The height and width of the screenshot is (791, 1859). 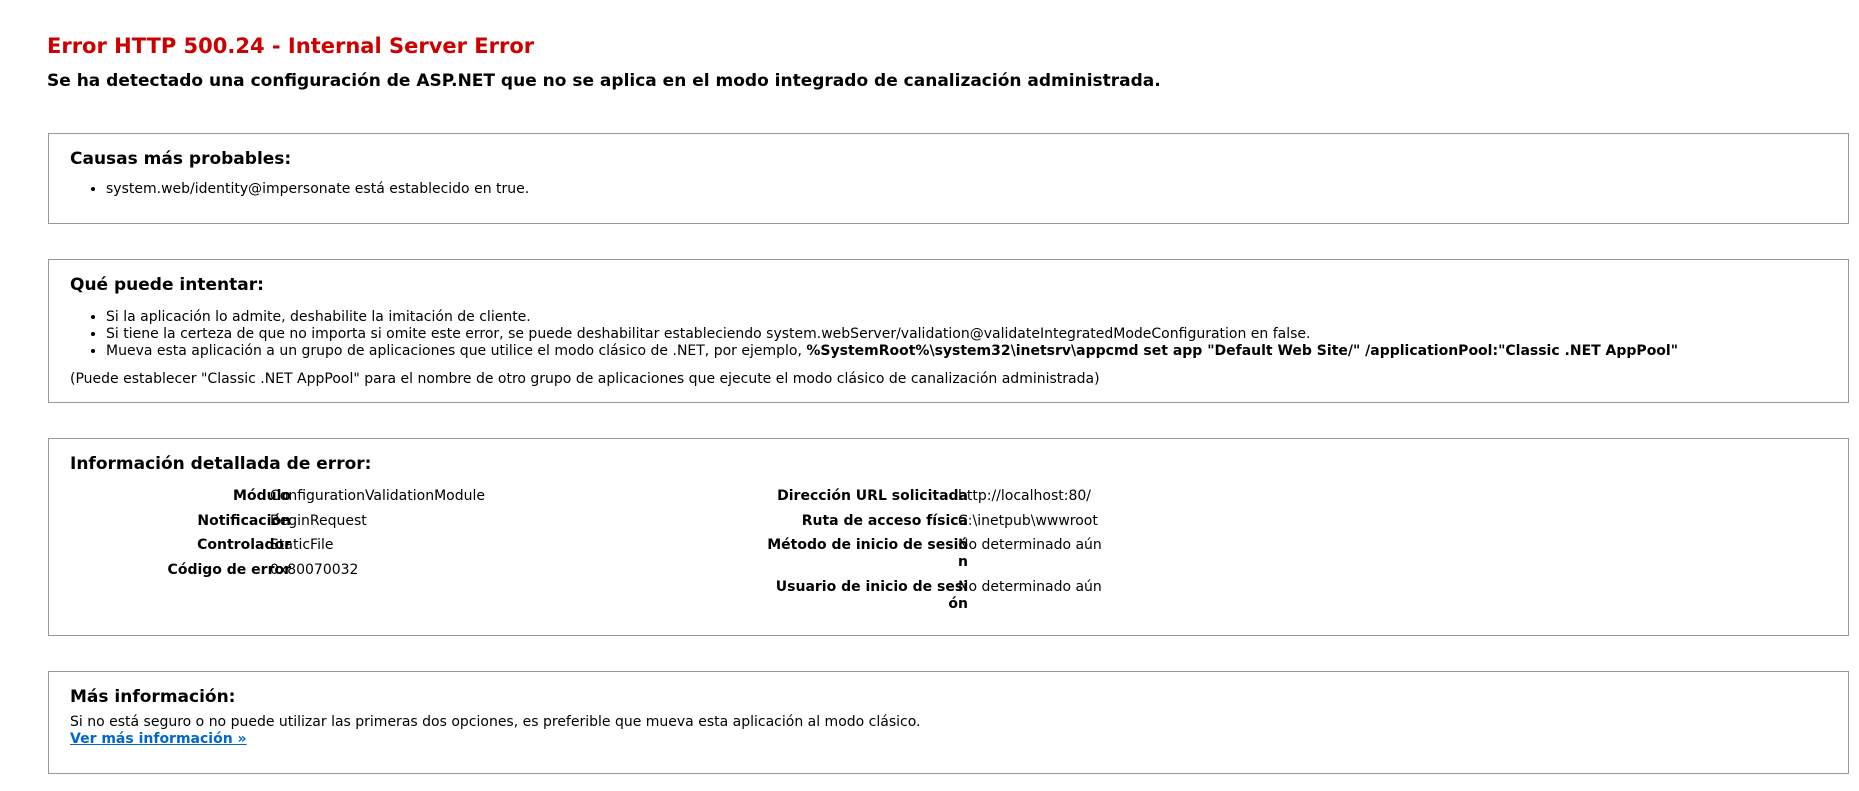 What do you see at coordinates (872, 496) in the screenshot?
I see `detail-label: Dirección URL solicitada` at bounding box center [872, 496].